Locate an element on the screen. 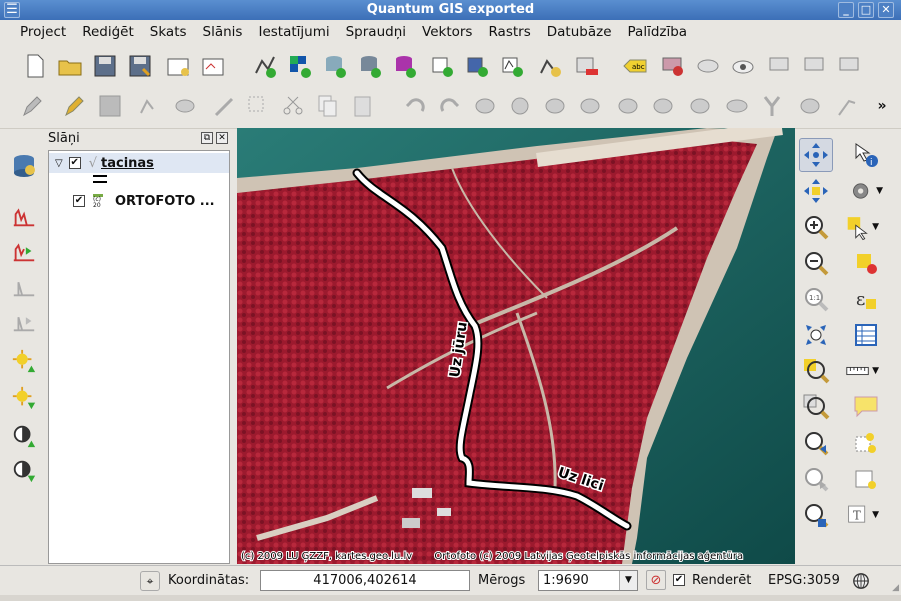  node-tool-button is located at coordinates (225, 106).